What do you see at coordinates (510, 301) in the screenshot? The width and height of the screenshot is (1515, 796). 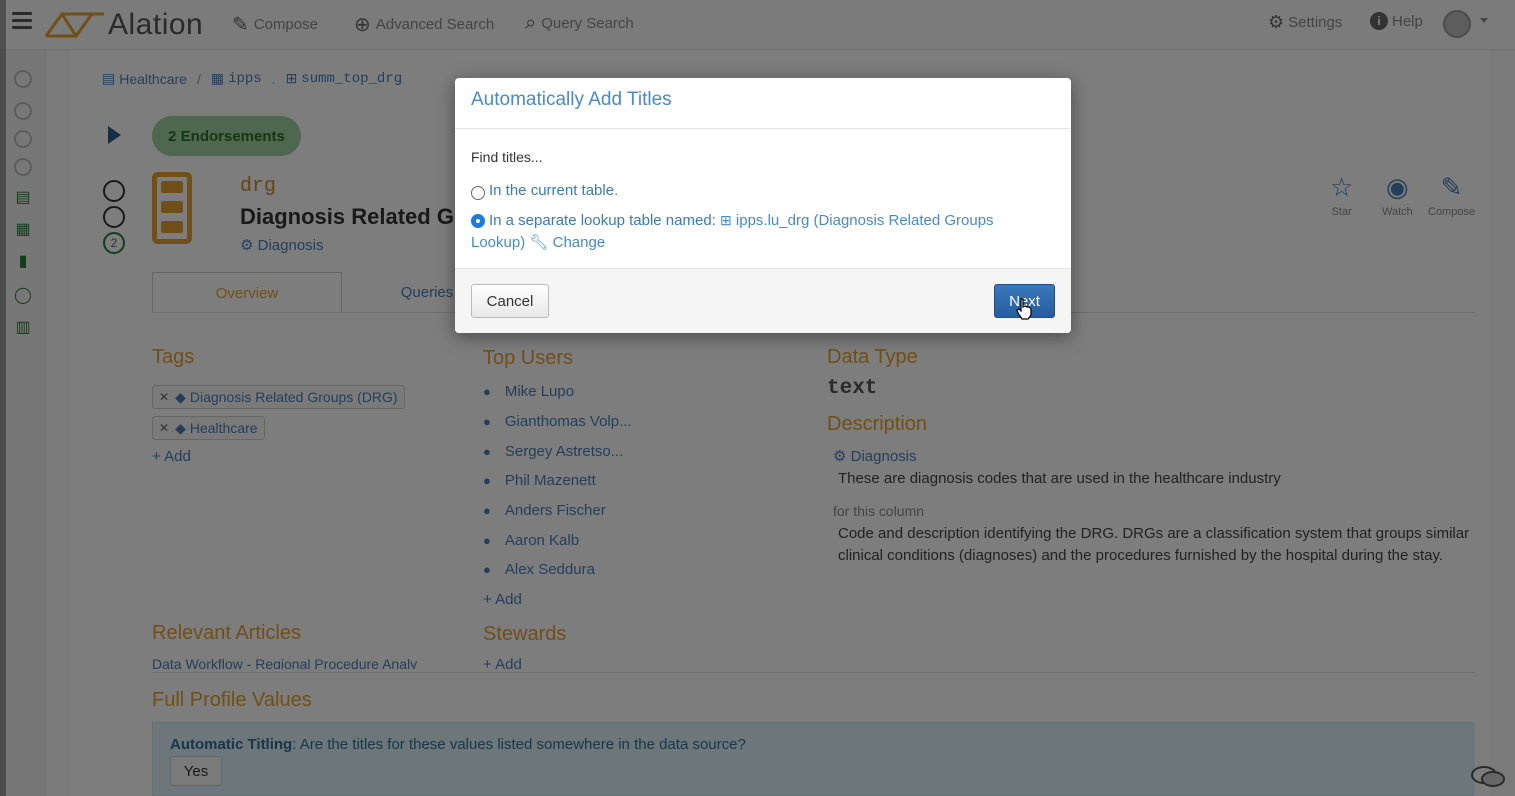 I see `cancel-button: Cancel` at bounding box center [510, 301].